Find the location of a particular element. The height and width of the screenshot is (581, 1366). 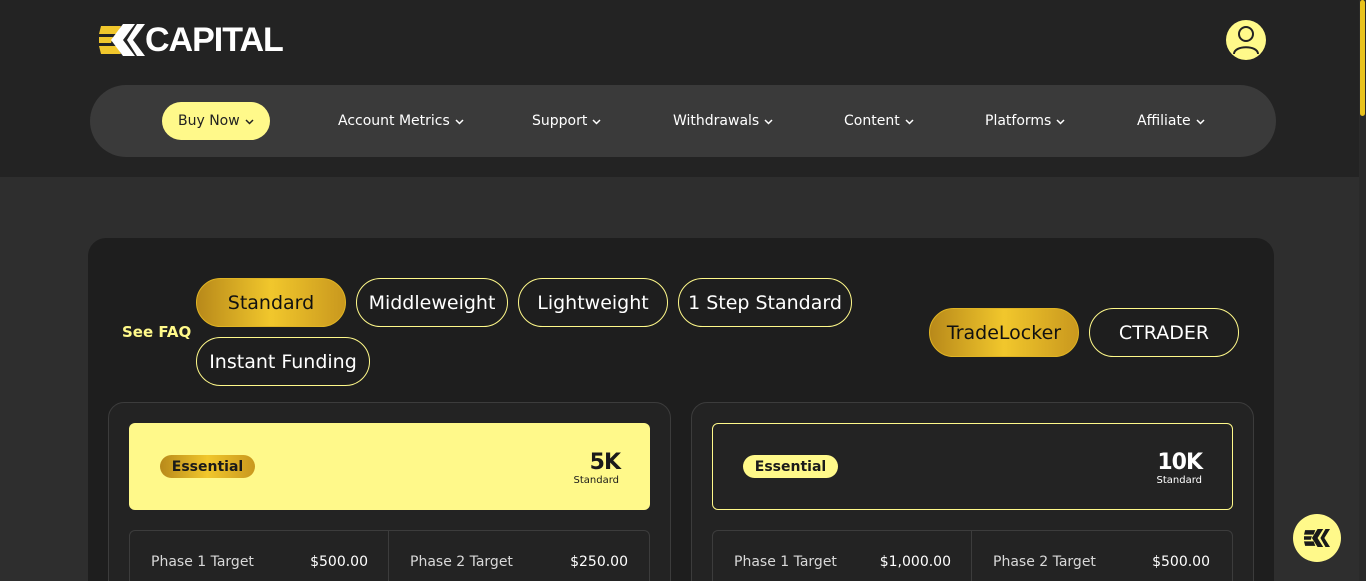

brand-name: CAPITAL is located at coordinates (214, 40).